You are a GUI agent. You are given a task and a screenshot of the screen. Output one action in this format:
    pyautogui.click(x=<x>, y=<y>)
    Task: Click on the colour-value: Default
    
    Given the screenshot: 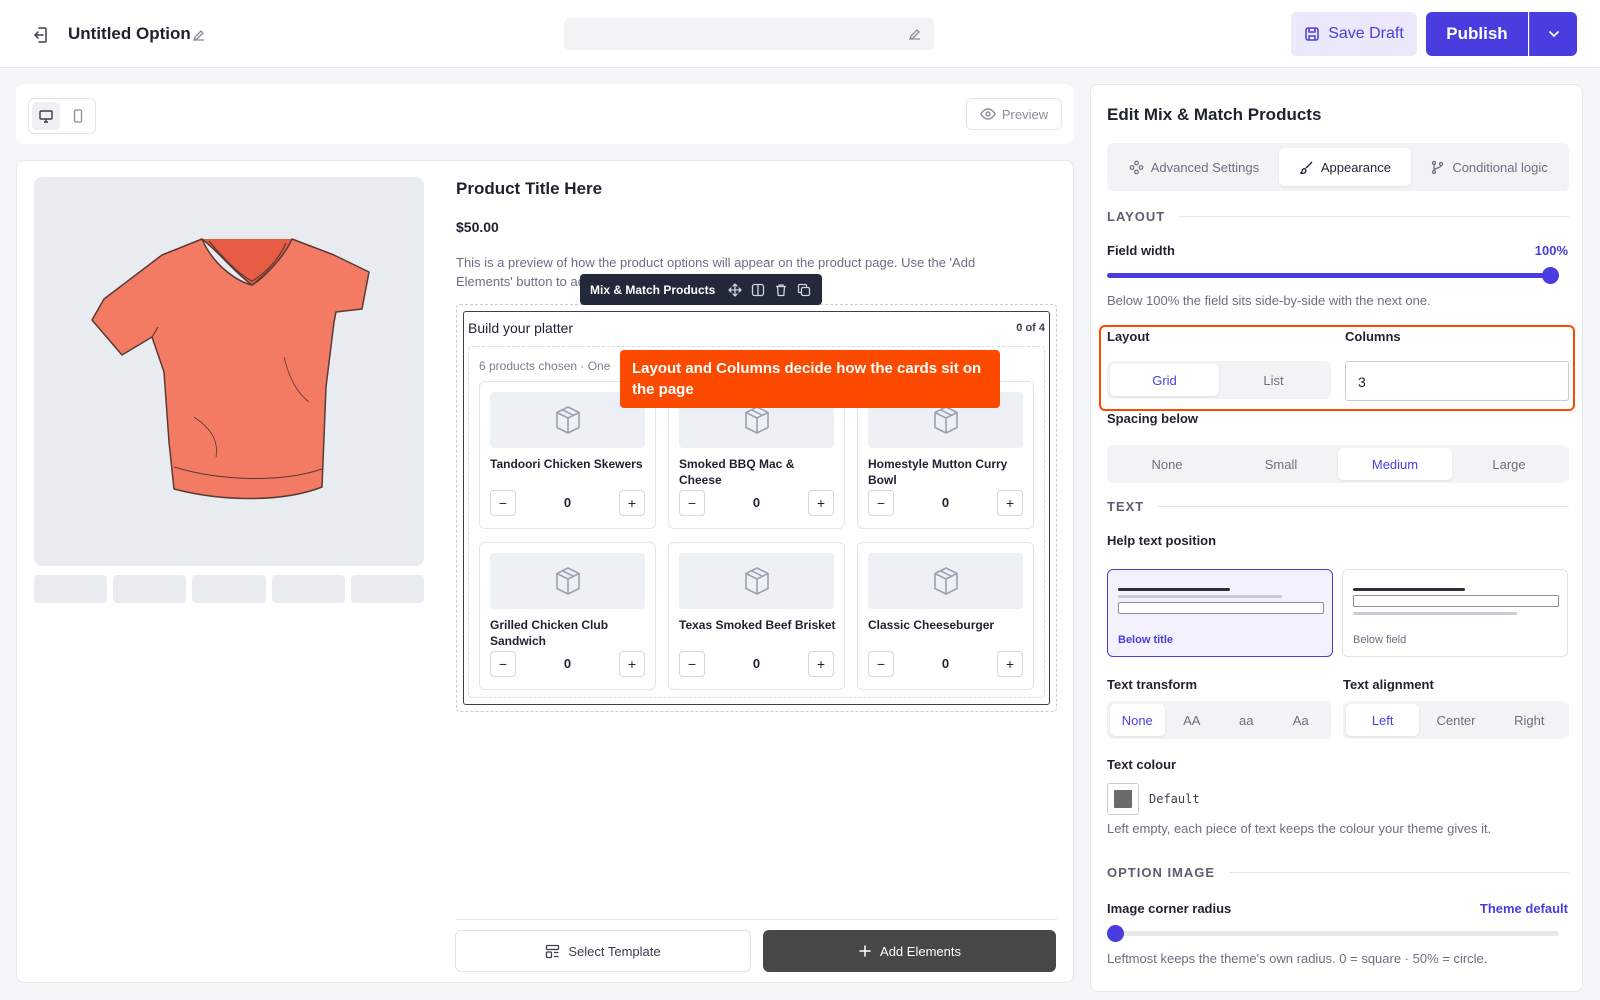 What is the action you would take?
    pyautogui.click(x=1174, y=799)
    